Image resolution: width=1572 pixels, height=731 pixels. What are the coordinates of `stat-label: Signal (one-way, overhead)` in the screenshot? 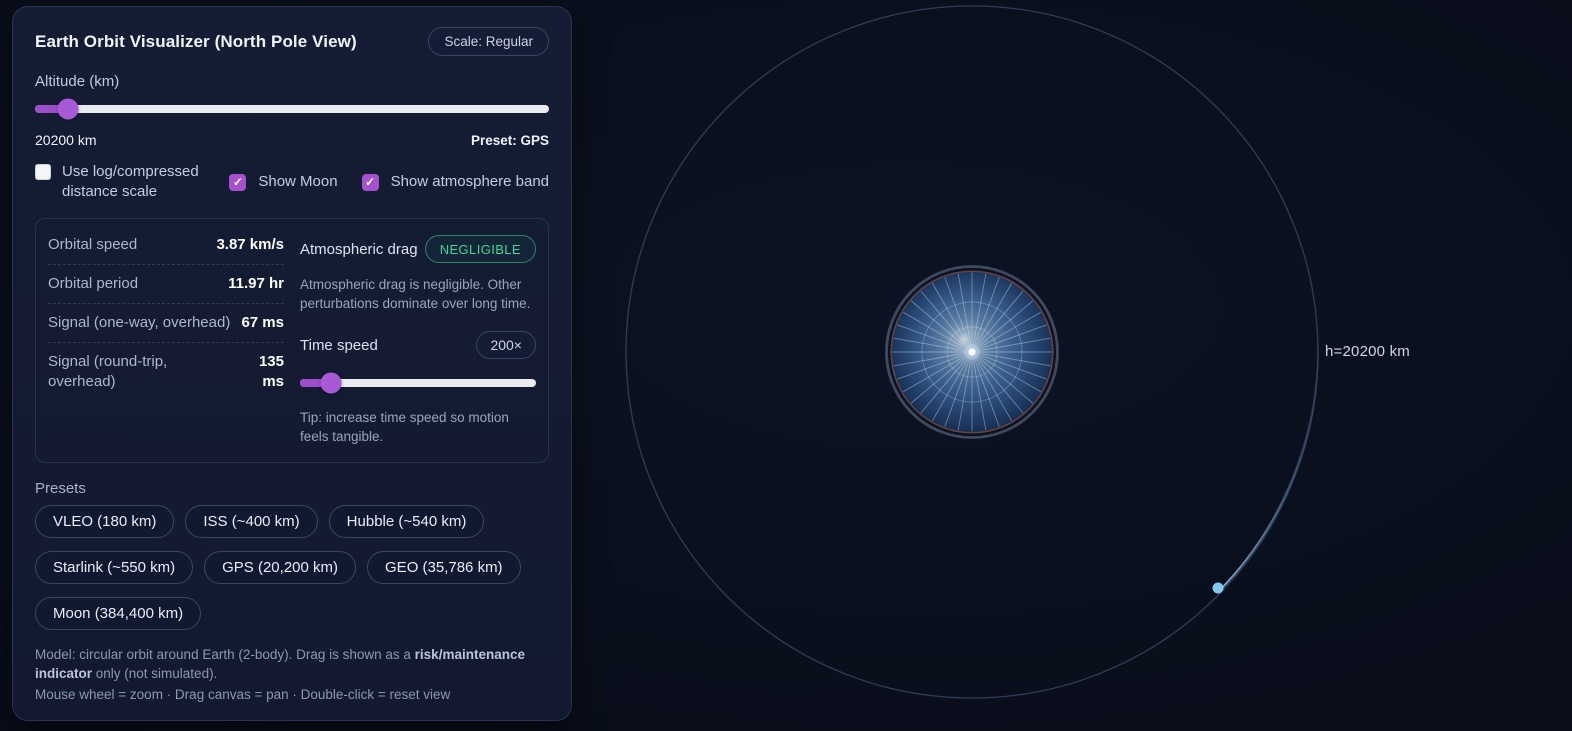 It's located at (139, 322).